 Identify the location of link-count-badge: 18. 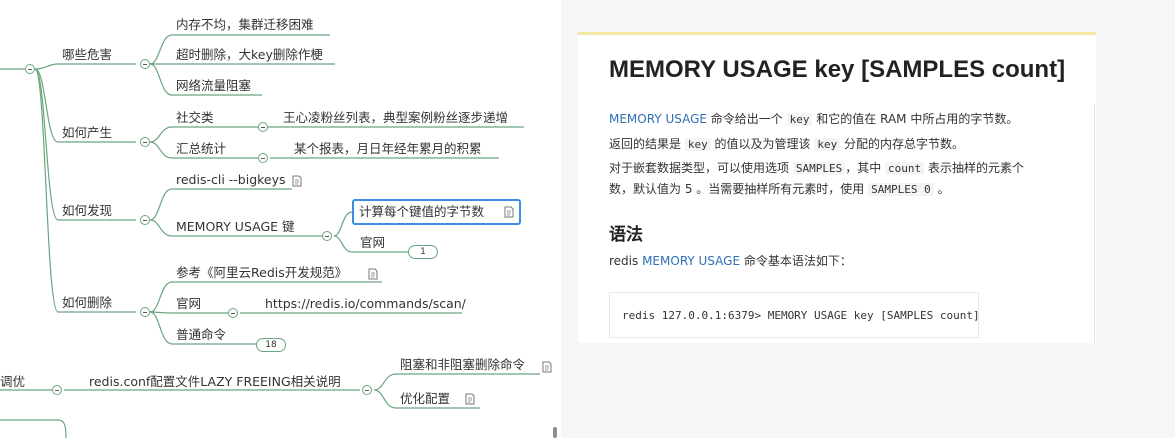
(271, 345).